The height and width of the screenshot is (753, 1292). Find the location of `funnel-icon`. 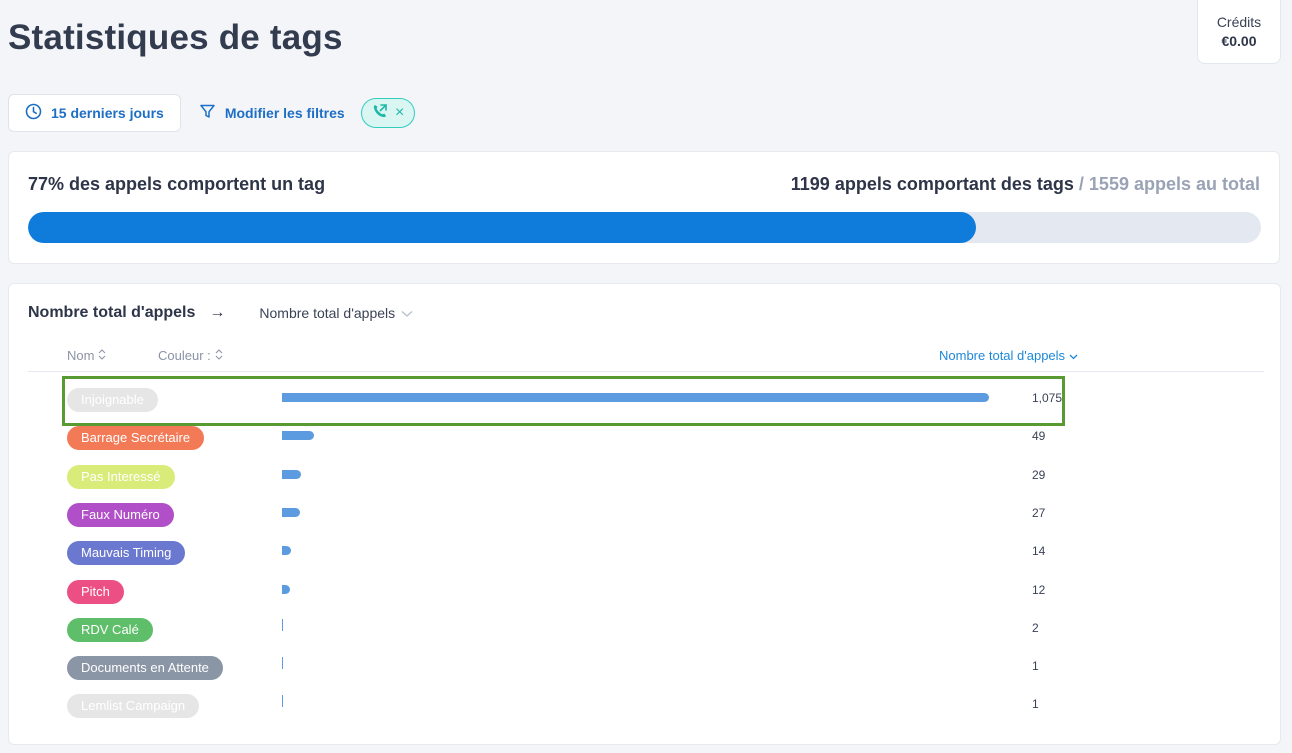

funnel-icon is located at coordinates (207, 113).